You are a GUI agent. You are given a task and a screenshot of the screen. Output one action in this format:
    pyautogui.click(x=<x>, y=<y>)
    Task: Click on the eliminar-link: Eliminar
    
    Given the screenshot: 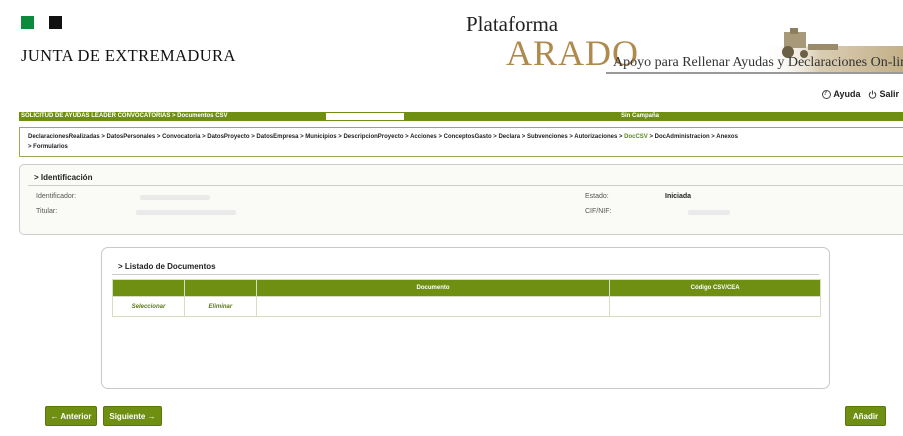 What is the action you would take?
    pyautogui.click(x=220, y=306)
    